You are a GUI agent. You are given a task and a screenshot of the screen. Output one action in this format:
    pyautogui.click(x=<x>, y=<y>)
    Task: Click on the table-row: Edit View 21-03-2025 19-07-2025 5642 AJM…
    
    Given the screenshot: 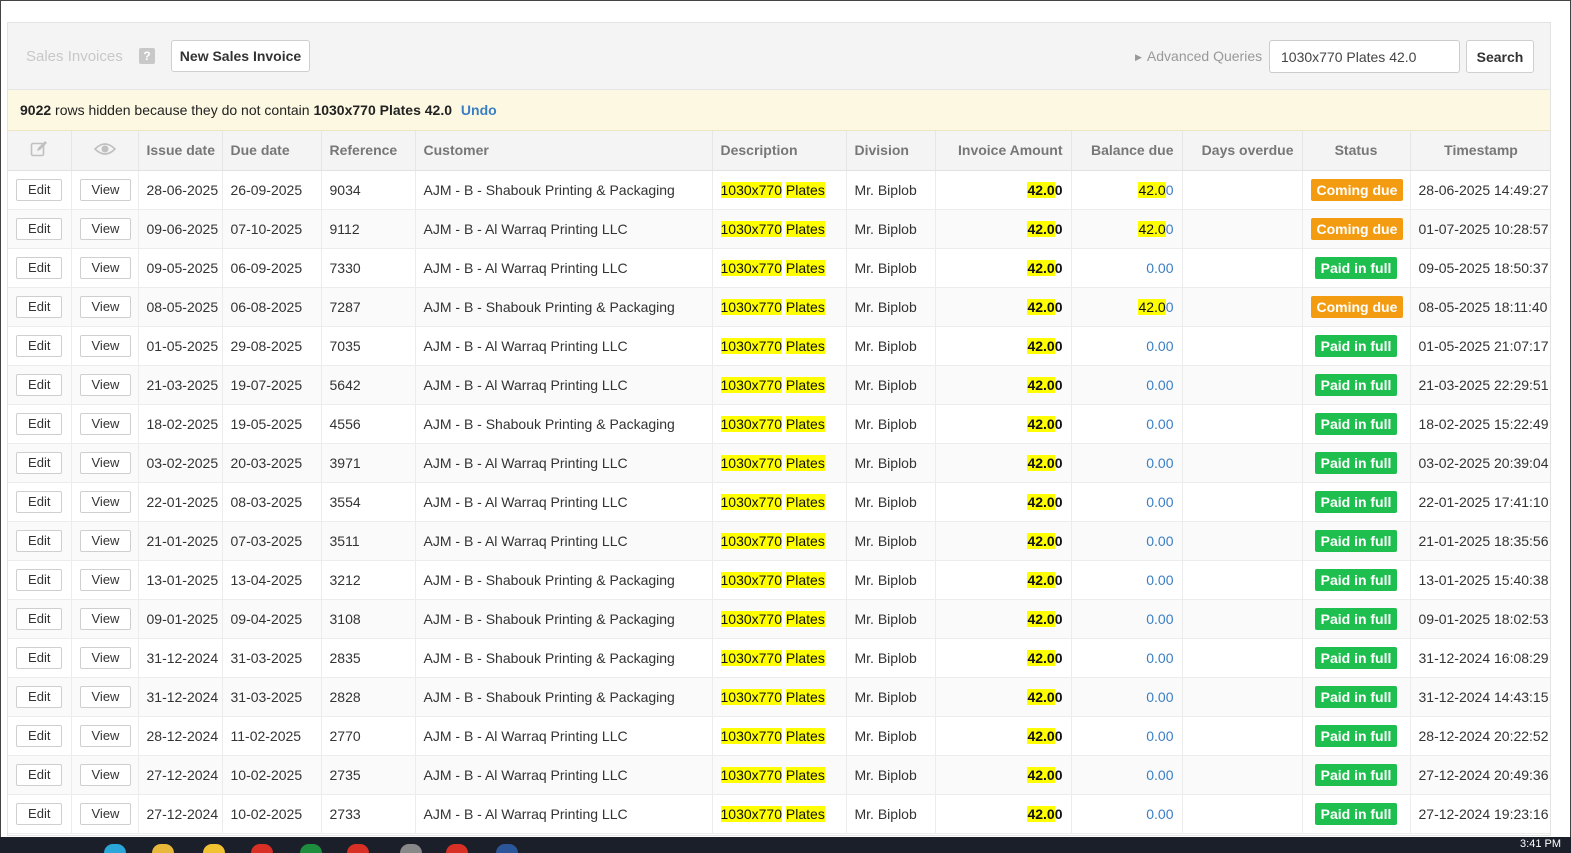 What is the action you would take?
    pyautogui.click(x=779, y=385)
    